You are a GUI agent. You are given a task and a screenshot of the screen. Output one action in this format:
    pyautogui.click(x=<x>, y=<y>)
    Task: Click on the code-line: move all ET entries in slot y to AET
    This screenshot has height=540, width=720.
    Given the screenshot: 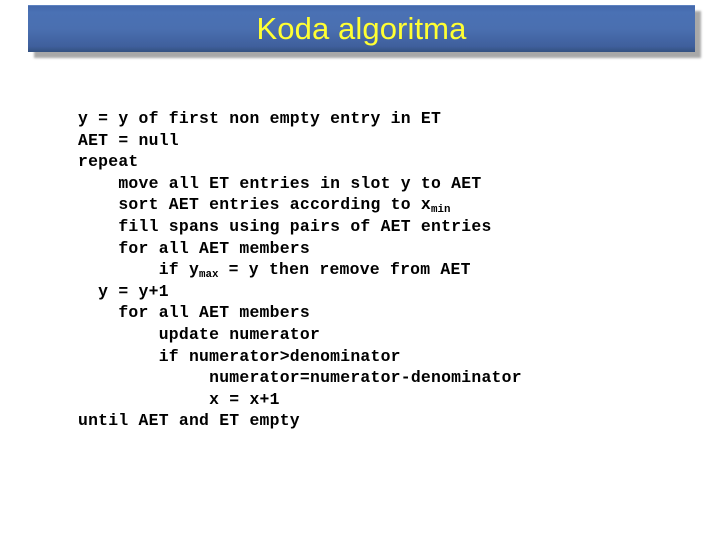 What is the action you would take?
    pyautogui.click(x=280, y=183)
    